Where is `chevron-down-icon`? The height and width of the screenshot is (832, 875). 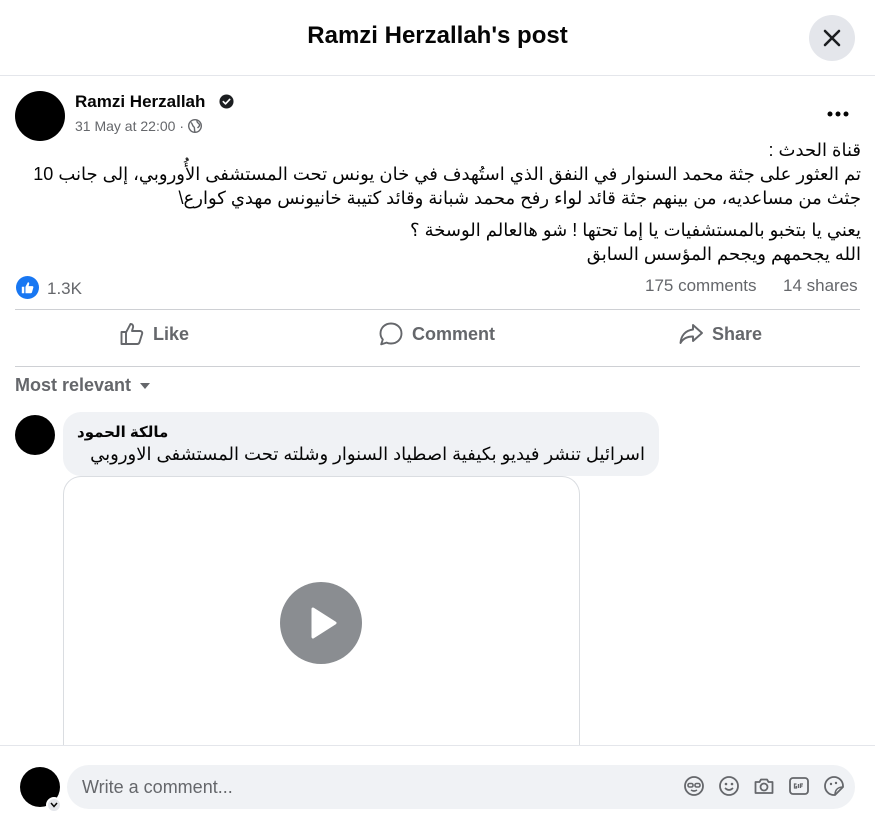
chevron-down-icon is located at coordinates (54, 805).